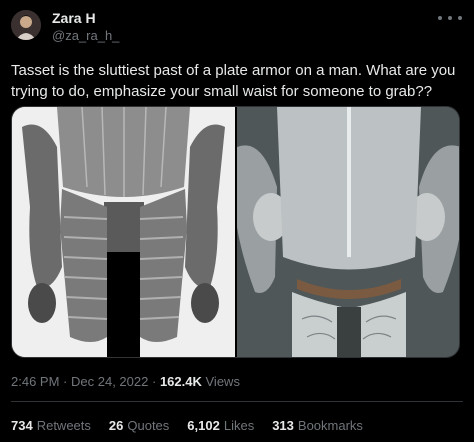 This screenshot has height=442, width=474. Describe the element at coordinates (180, 381) in the screenshot. I see `views-count: 162.4K` at that location.